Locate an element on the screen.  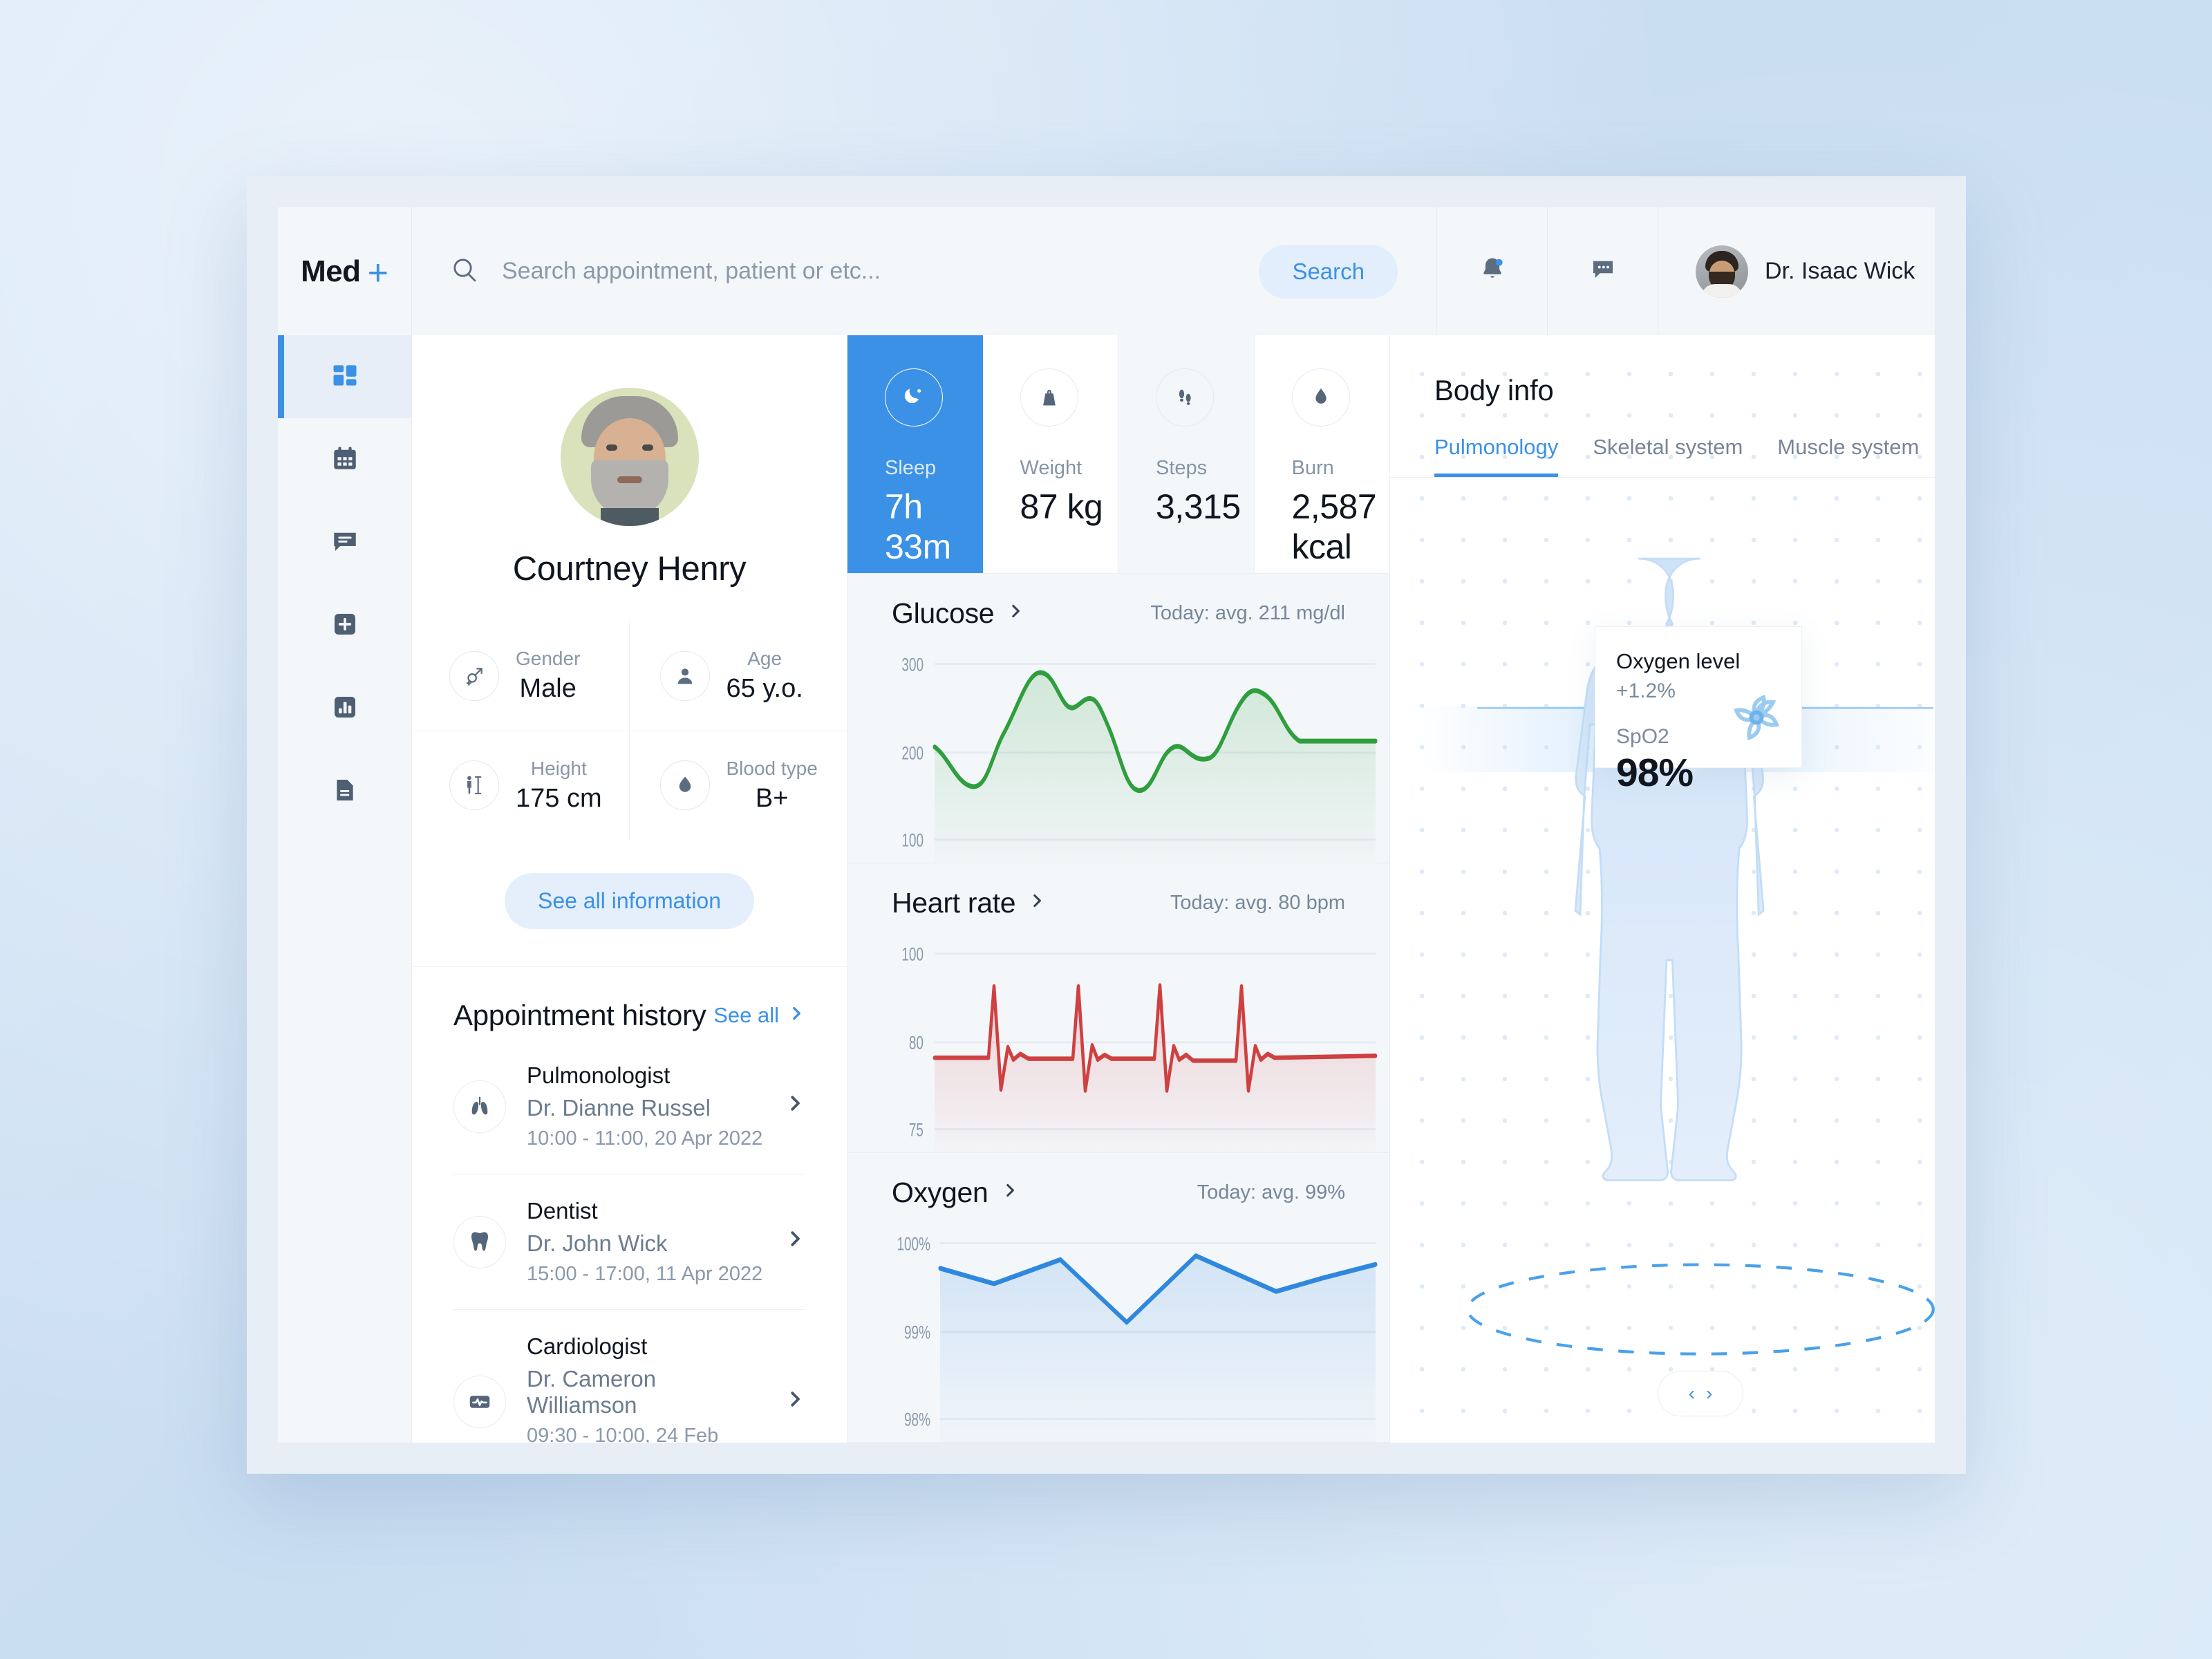
appointment-specialty: Pulmonologist is located at coordinates (599, 1075).